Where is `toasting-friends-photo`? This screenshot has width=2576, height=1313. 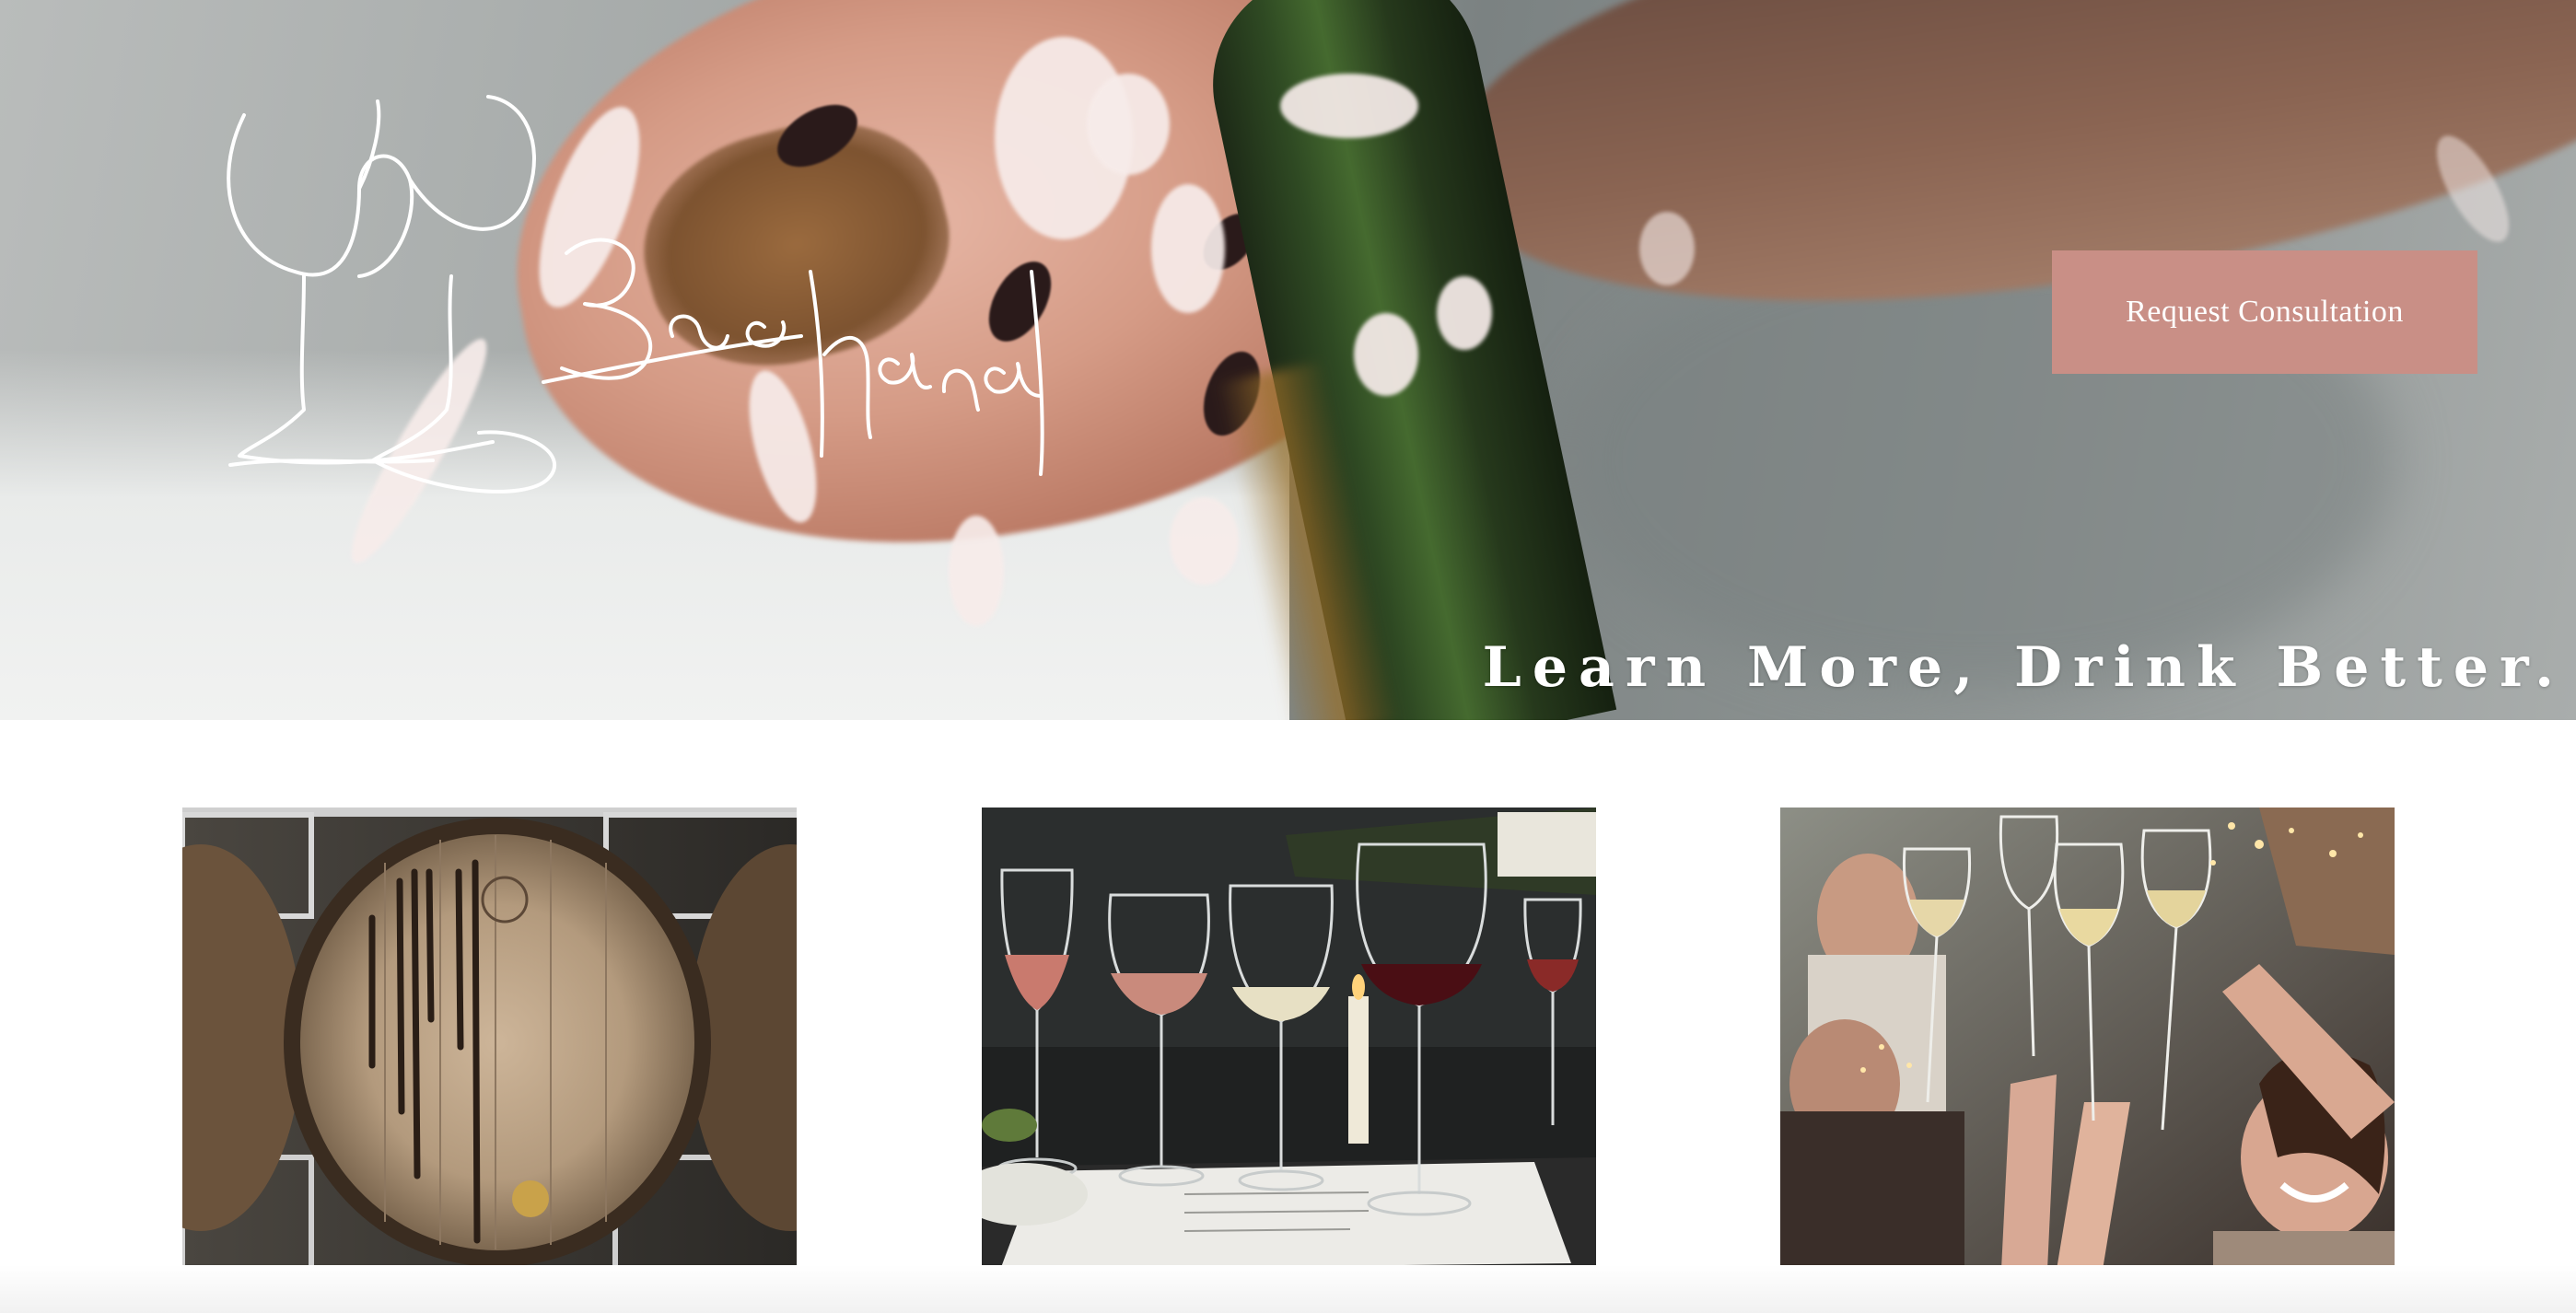 toasting-friends-photo is located at coordinates (2087, 1039).